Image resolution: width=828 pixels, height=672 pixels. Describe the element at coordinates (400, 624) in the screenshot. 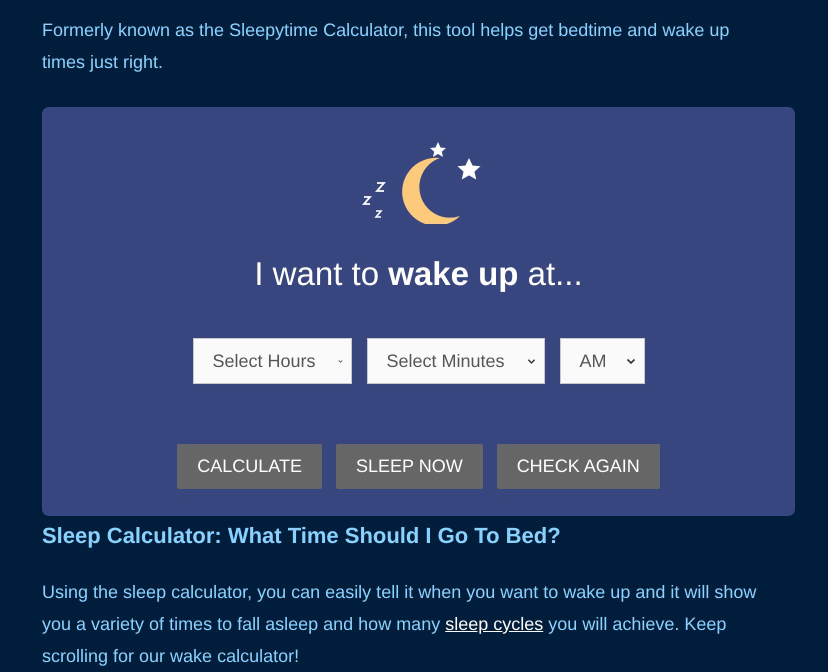

I see `section-paragraph: Using the sleep calculator, you can easily tell it when you want to wake up and it will show you a variety of times to fall asleep and how many sleep cycles you will achieve. Keep scrolling for our wake calculator!` at that location.